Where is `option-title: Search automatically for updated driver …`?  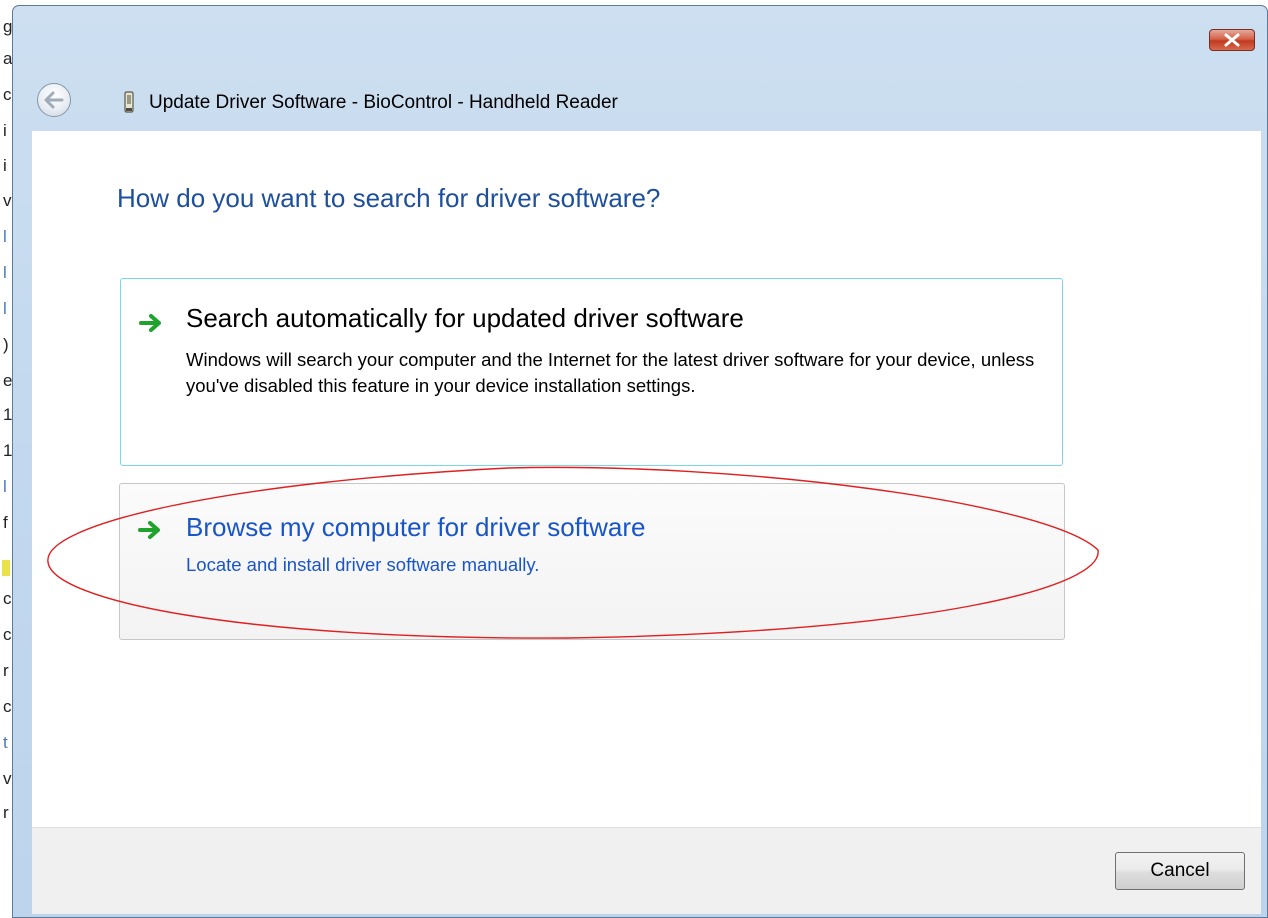 option-title: Search automatically for updated driver … is located at coordinates (465, 318).